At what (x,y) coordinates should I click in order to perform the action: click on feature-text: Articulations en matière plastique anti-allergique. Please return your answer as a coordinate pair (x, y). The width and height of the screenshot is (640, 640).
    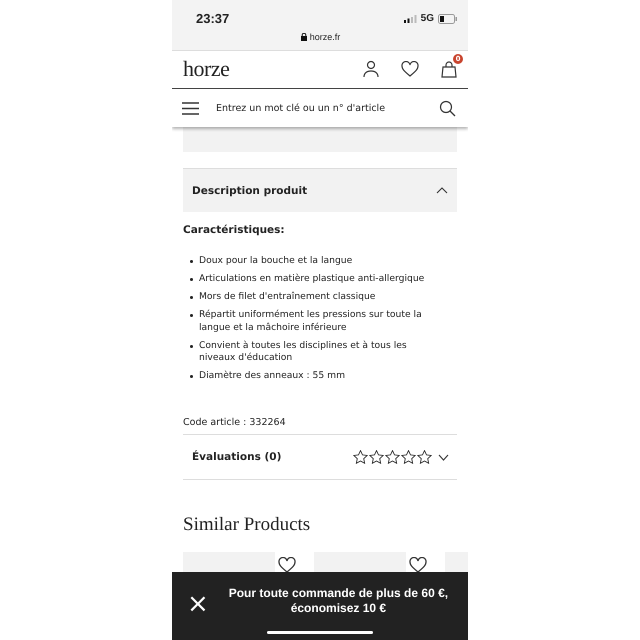
    Looking at the image, I should click on (311, 279).